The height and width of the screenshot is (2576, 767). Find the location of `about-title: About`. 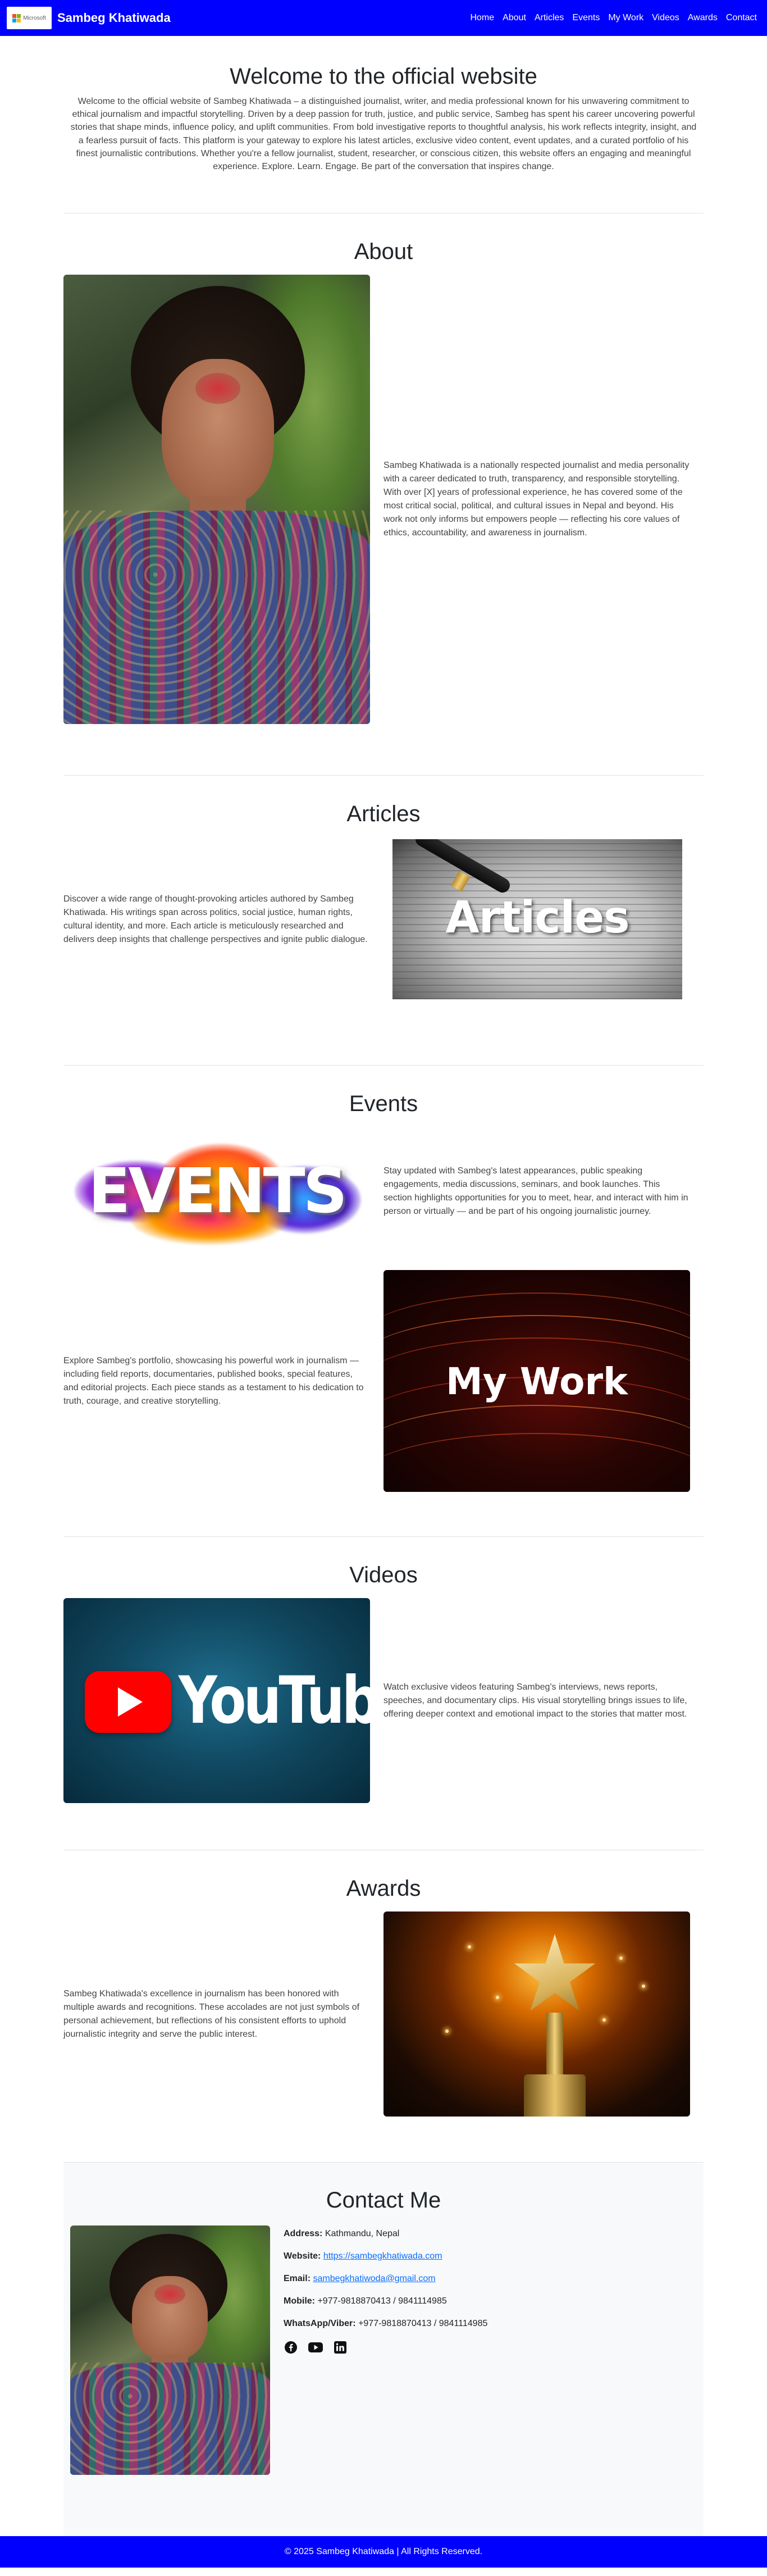

about-title: About is located at coordinates (383, 251).